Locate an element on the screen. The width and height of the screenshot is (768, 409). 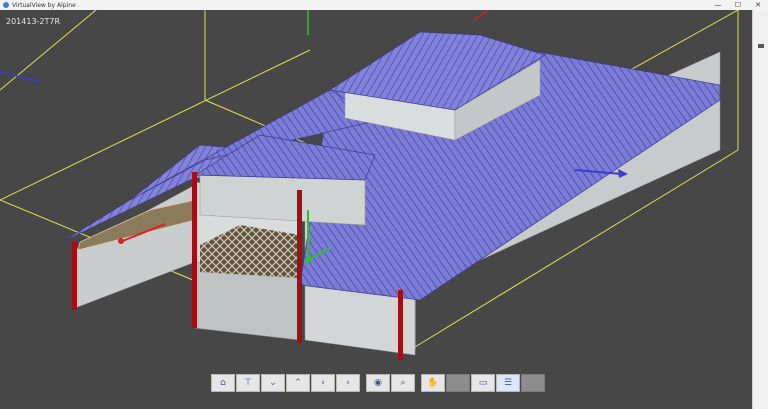
rotate-up-button: ⌃ is located at coordinates (298, 383).